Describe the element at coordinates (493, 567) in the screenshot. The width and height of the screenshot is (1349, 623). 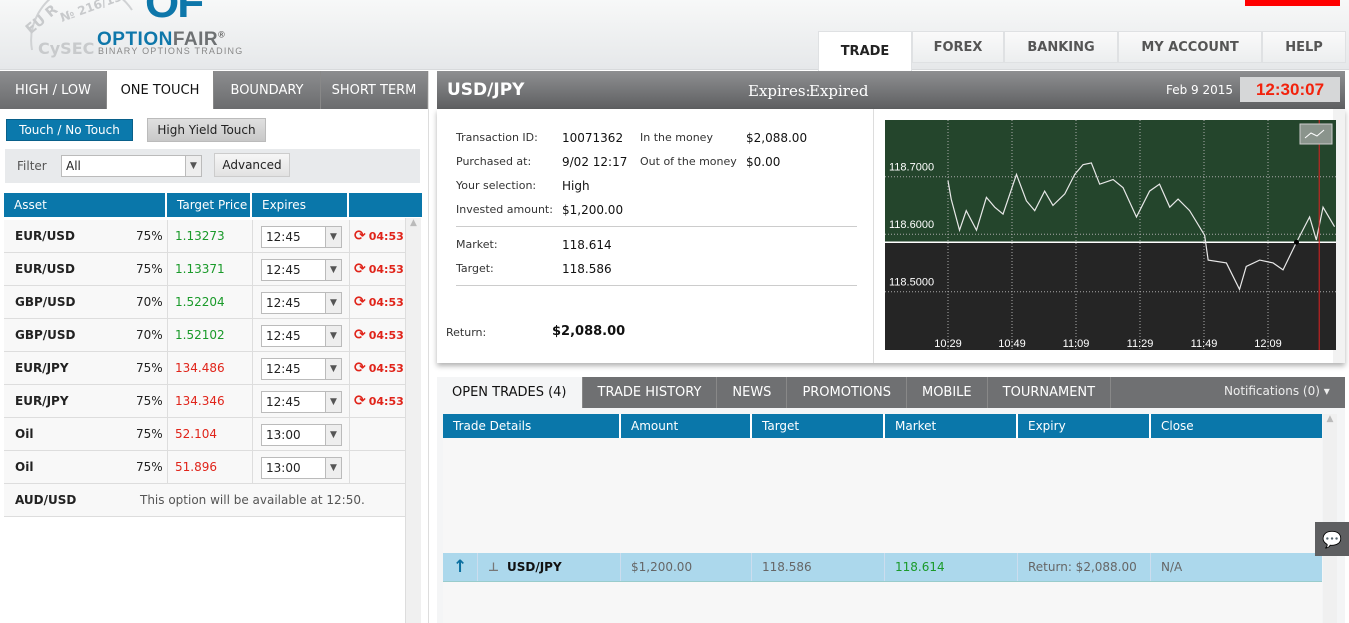
I see `pin-icon: ⊥` at that location.